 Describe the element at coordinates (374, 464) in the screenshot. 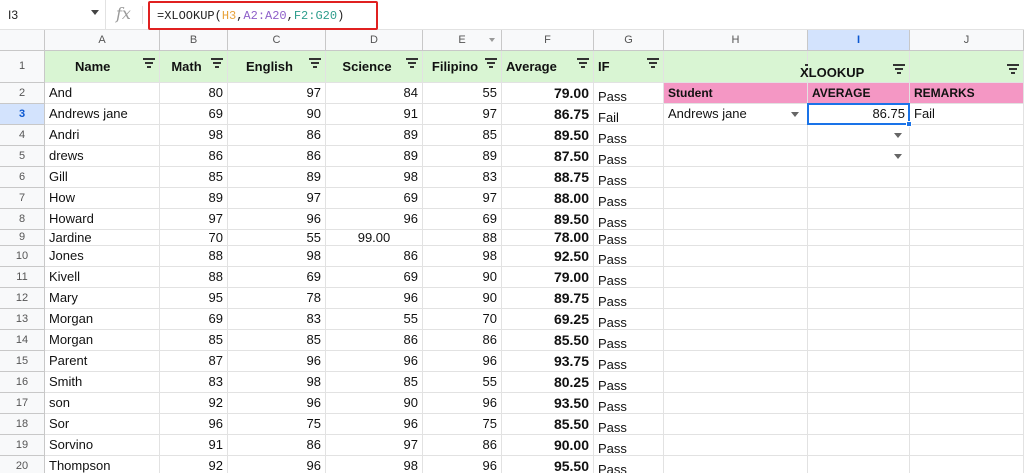

I see `science-cell: 98` at that location.